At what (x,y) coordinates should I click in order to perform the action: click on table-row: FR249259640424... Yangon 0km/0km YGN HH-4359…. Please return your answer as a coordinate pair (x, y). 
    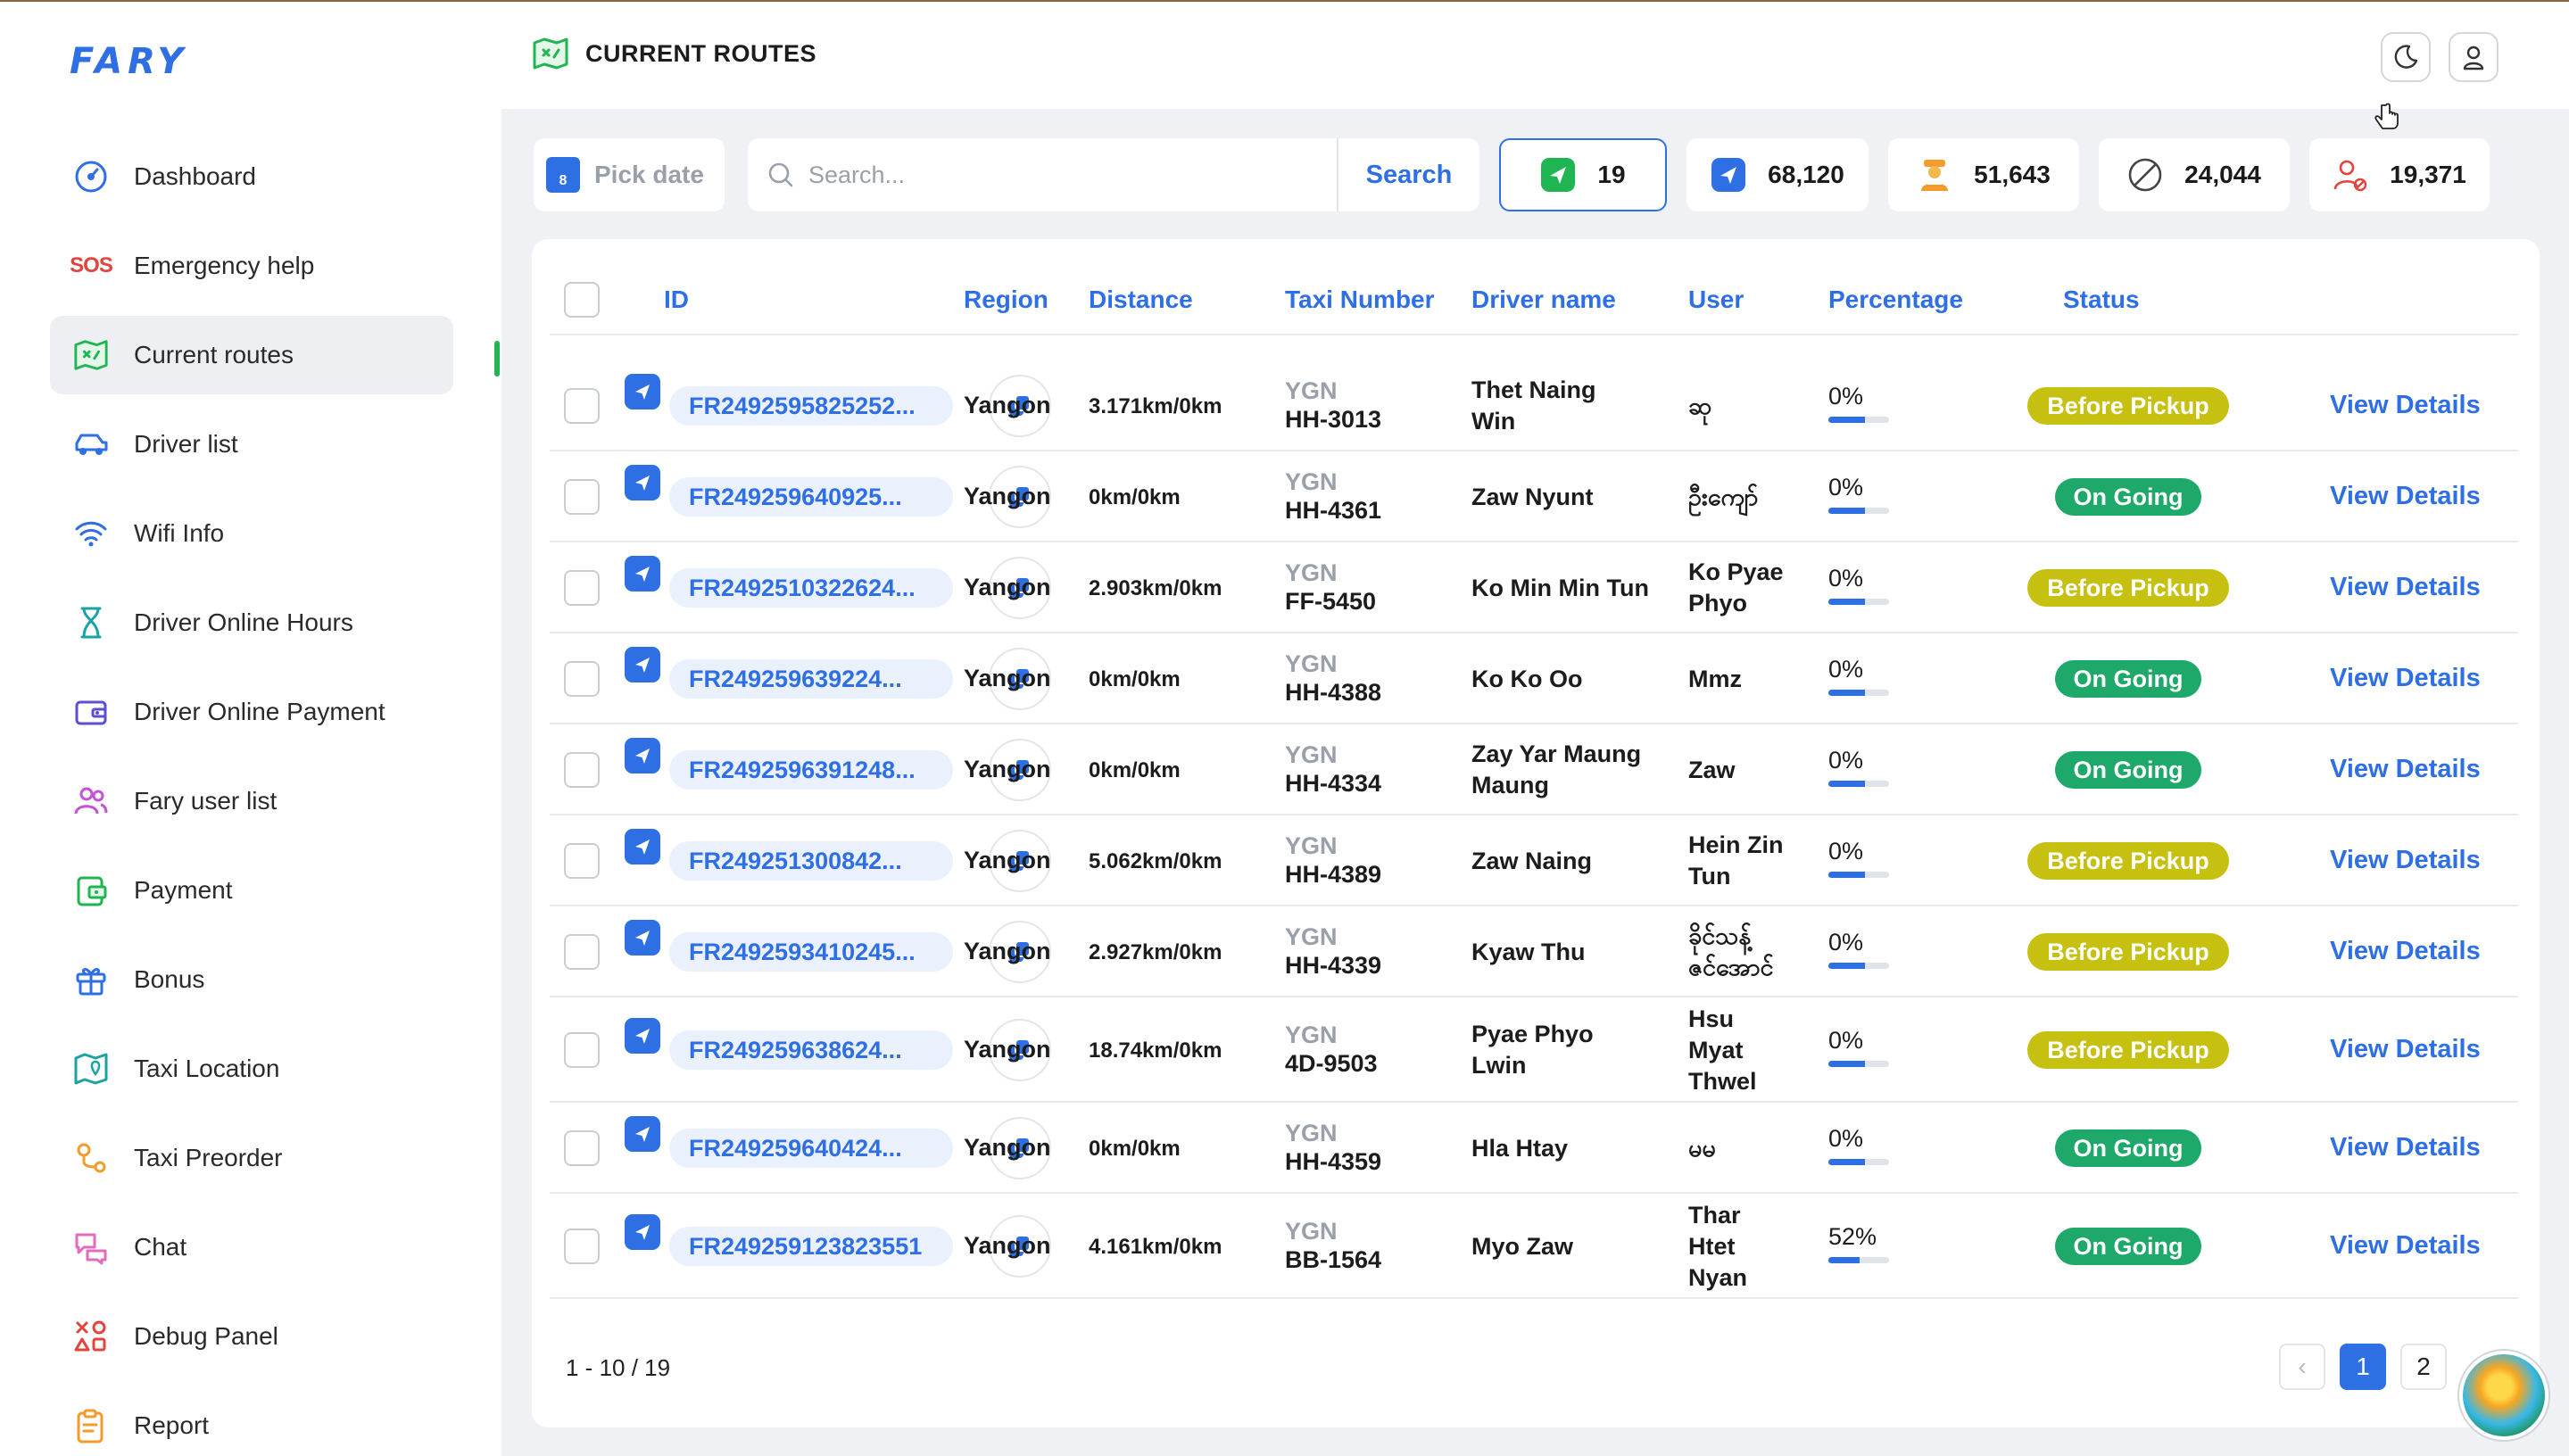
    Looking at the image, I should click on (1534, 1148).